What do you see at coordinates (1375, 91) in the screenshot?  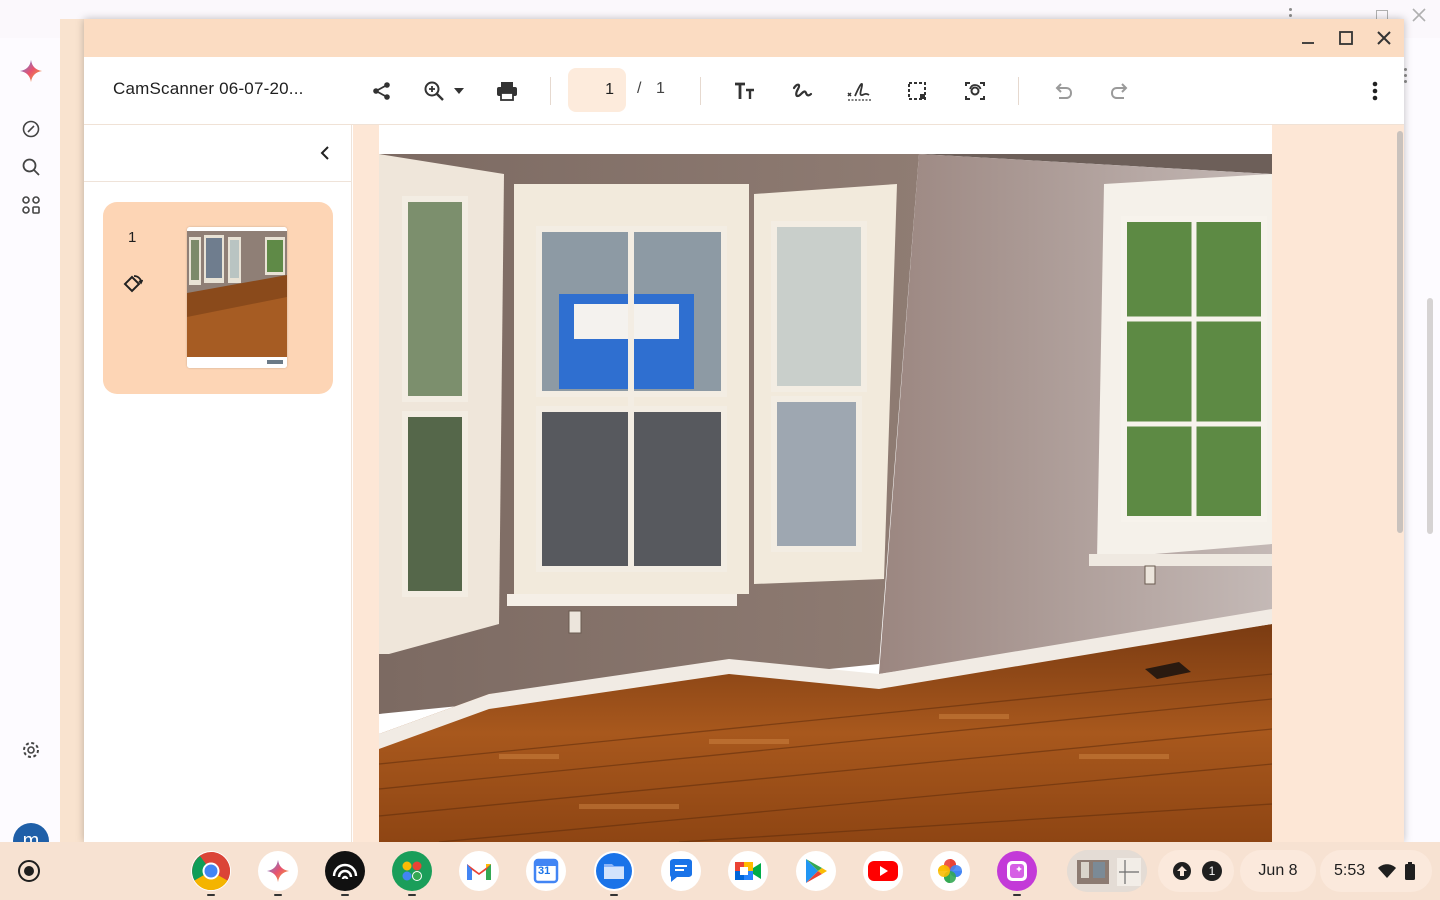 I see `more-options-icon` at bounding box center [1375, 91].